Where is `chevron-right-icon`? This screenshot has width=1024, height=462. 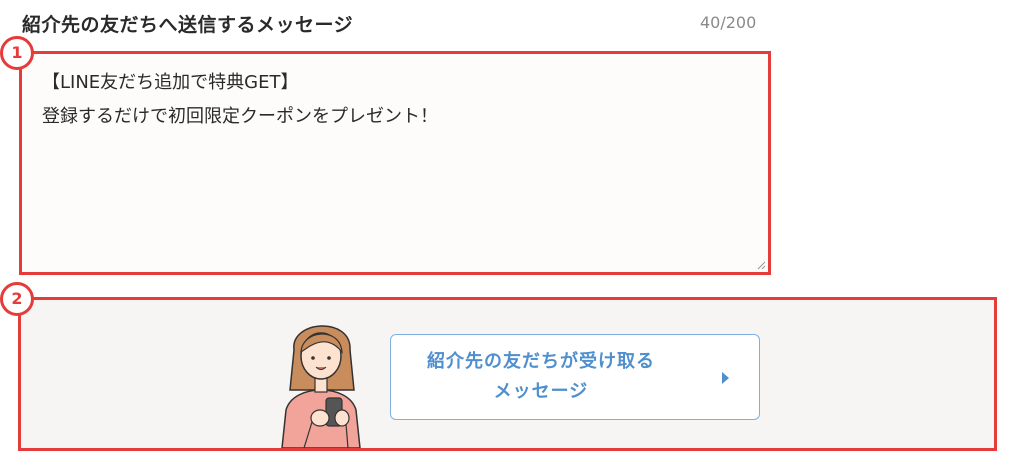 chevron-right-icon is located at coordinates (725, 378).